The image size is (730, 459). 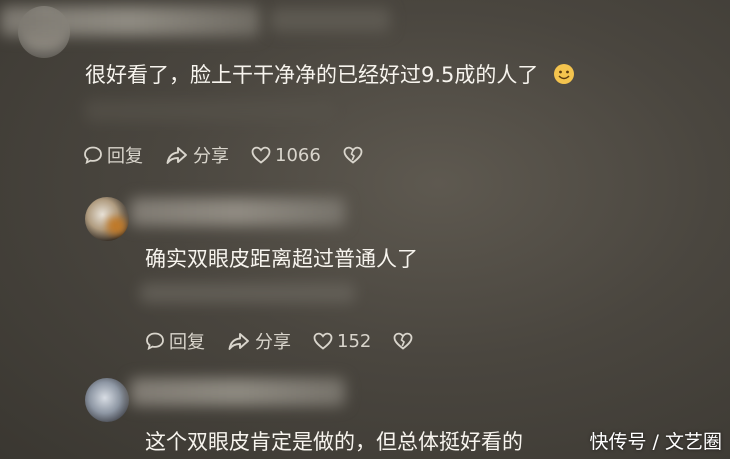 What do you see at coordinates (292, 341) in the screenshot?
I see `comment-actions: 回复 分享 152` at bounding box center [292, 341].